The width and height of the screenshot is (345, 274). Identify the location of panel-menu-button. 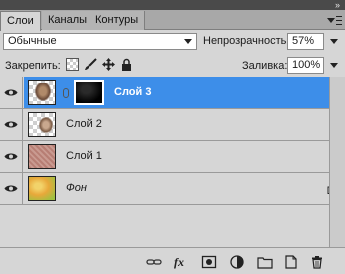
(334, 20).